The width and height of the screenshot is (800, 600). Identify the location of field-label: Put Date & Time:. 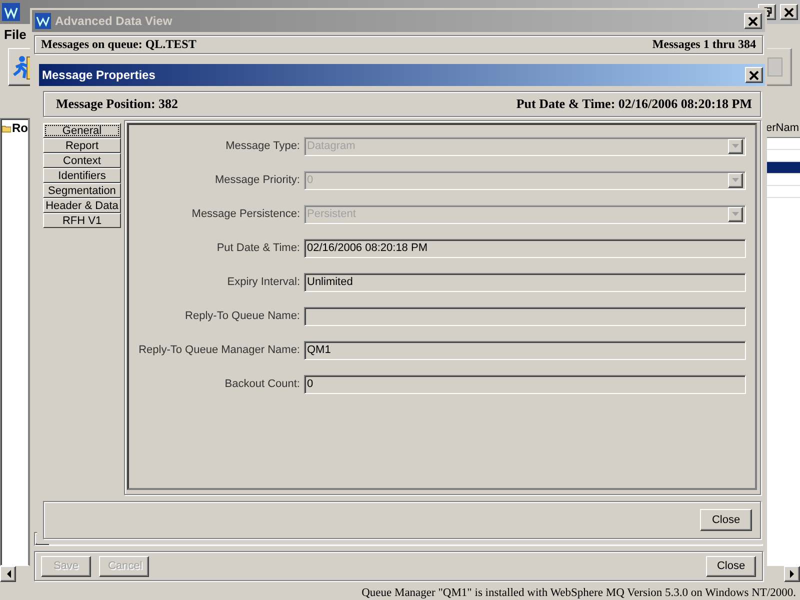
(258, 248).